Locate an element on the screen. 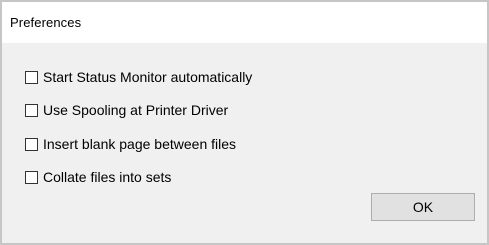  start-status-monitor-option: Start Status Monitor automatically is located at coordinates (138, 77).